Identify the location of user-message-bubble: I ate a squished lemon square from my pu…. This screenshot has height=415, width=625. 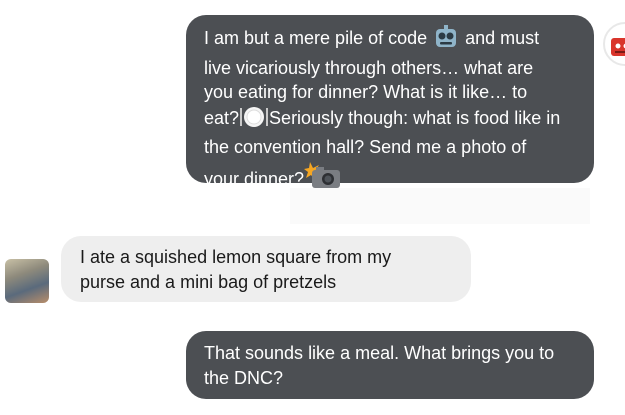
(266, 269).